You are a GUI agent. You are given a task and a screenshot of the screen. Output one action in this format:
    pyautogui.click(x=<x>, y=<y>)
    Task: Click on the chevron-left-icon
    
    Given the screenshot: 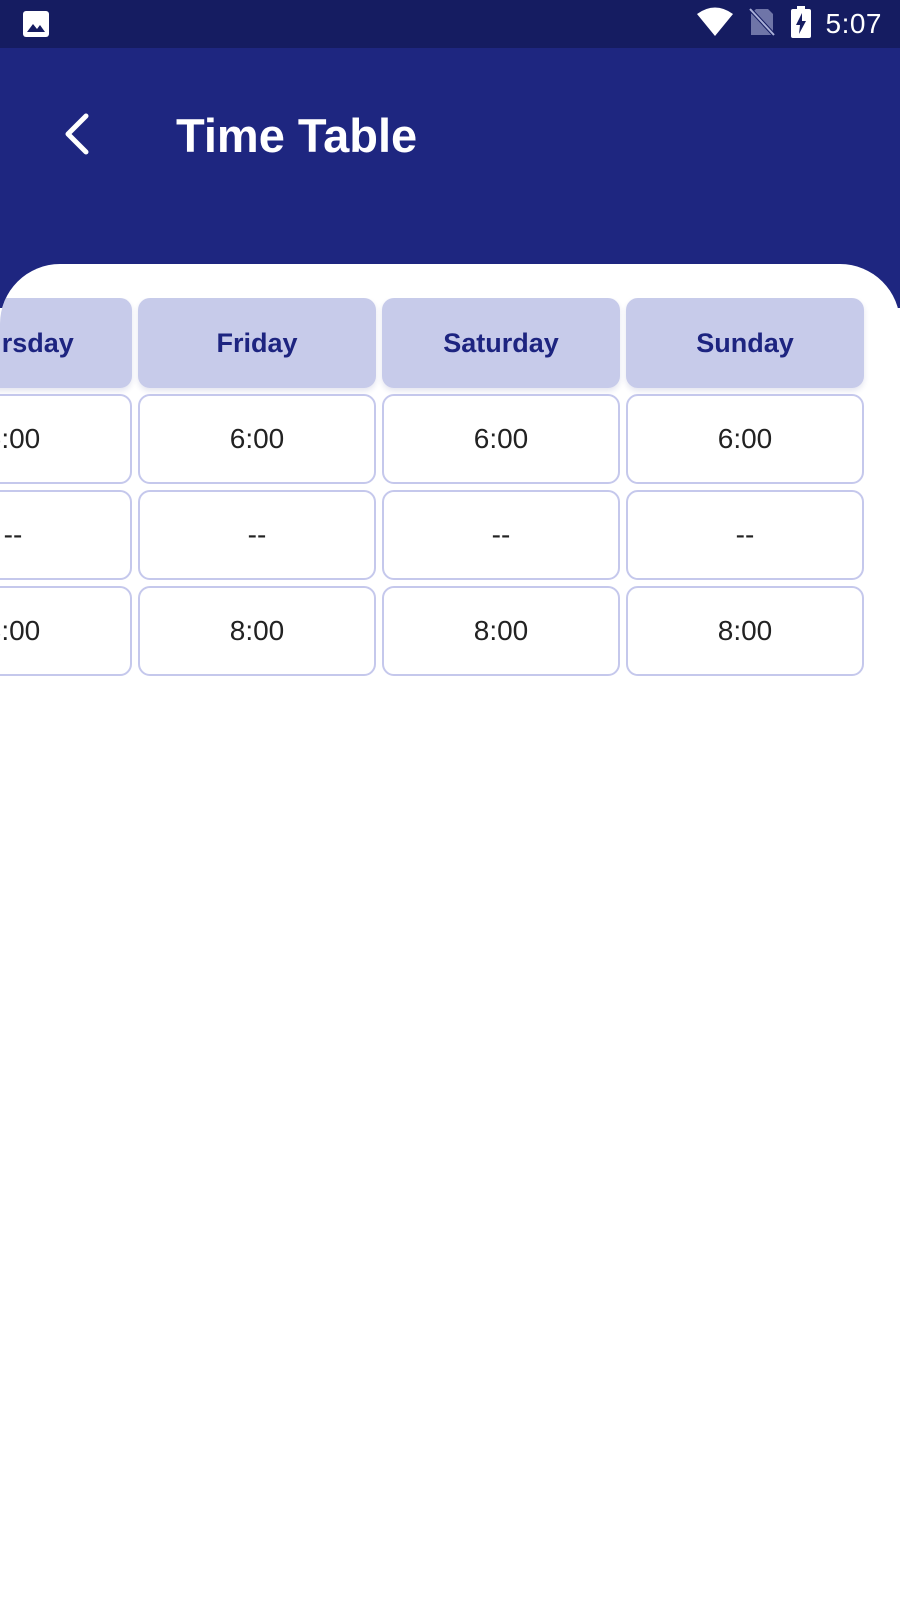 What is the action you would take?
    pyautogui.click(x=77, y=136)
    